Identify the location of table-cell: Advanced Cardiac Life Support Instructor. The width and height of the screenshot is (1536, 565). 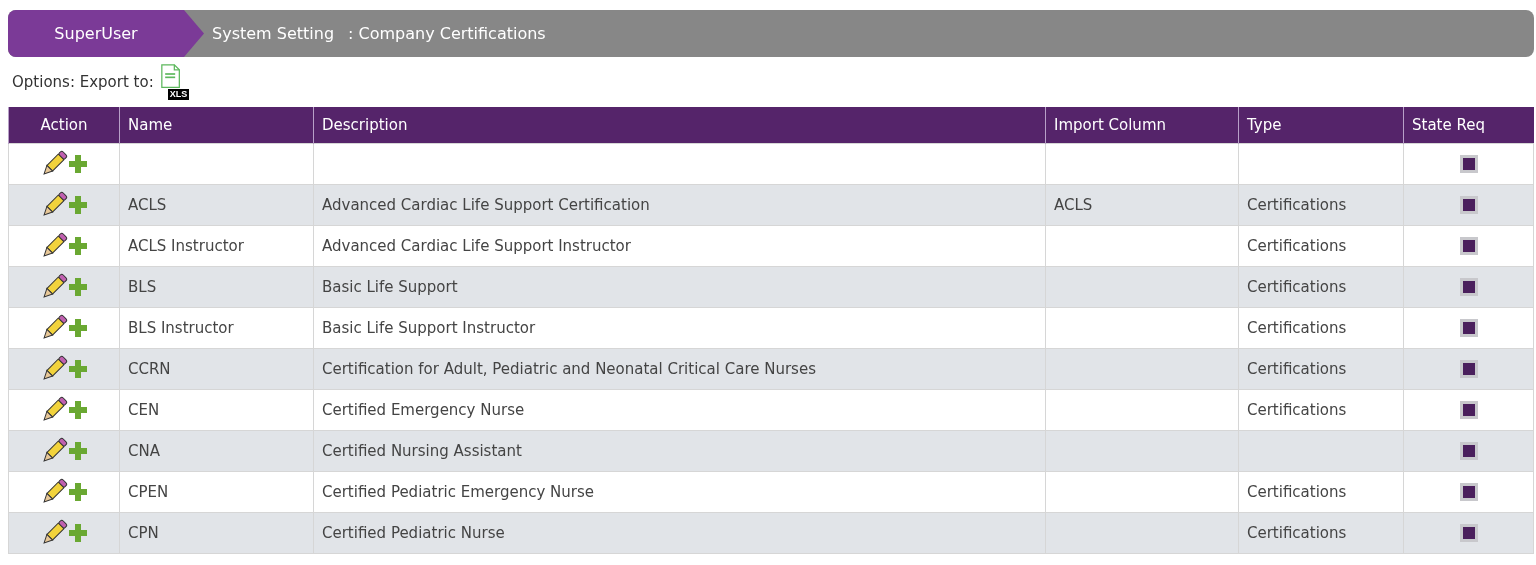
(476, 246).